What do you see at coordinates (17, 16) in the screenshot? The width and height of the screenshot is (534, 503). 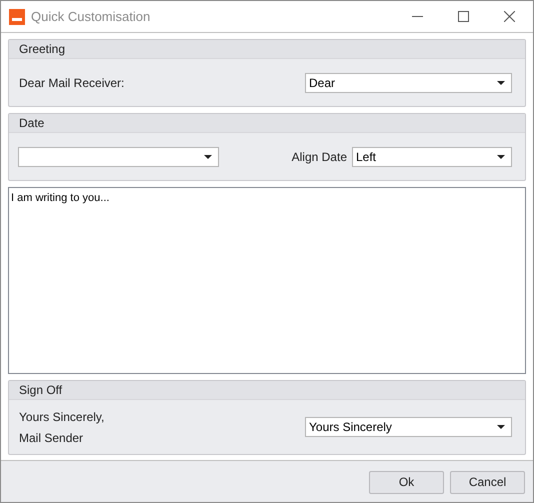 I see `app-icon` at bounding box center [17, 16].